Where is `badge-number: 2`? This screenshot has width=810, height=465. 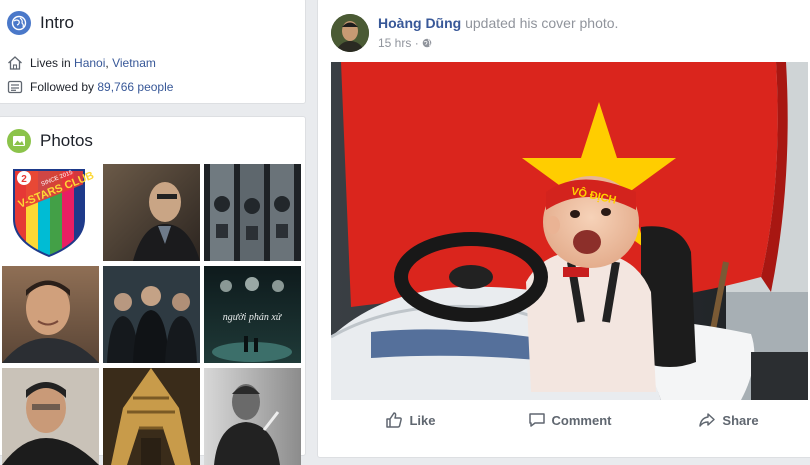
badge-number: 2 is located at coordinates (24, 179).